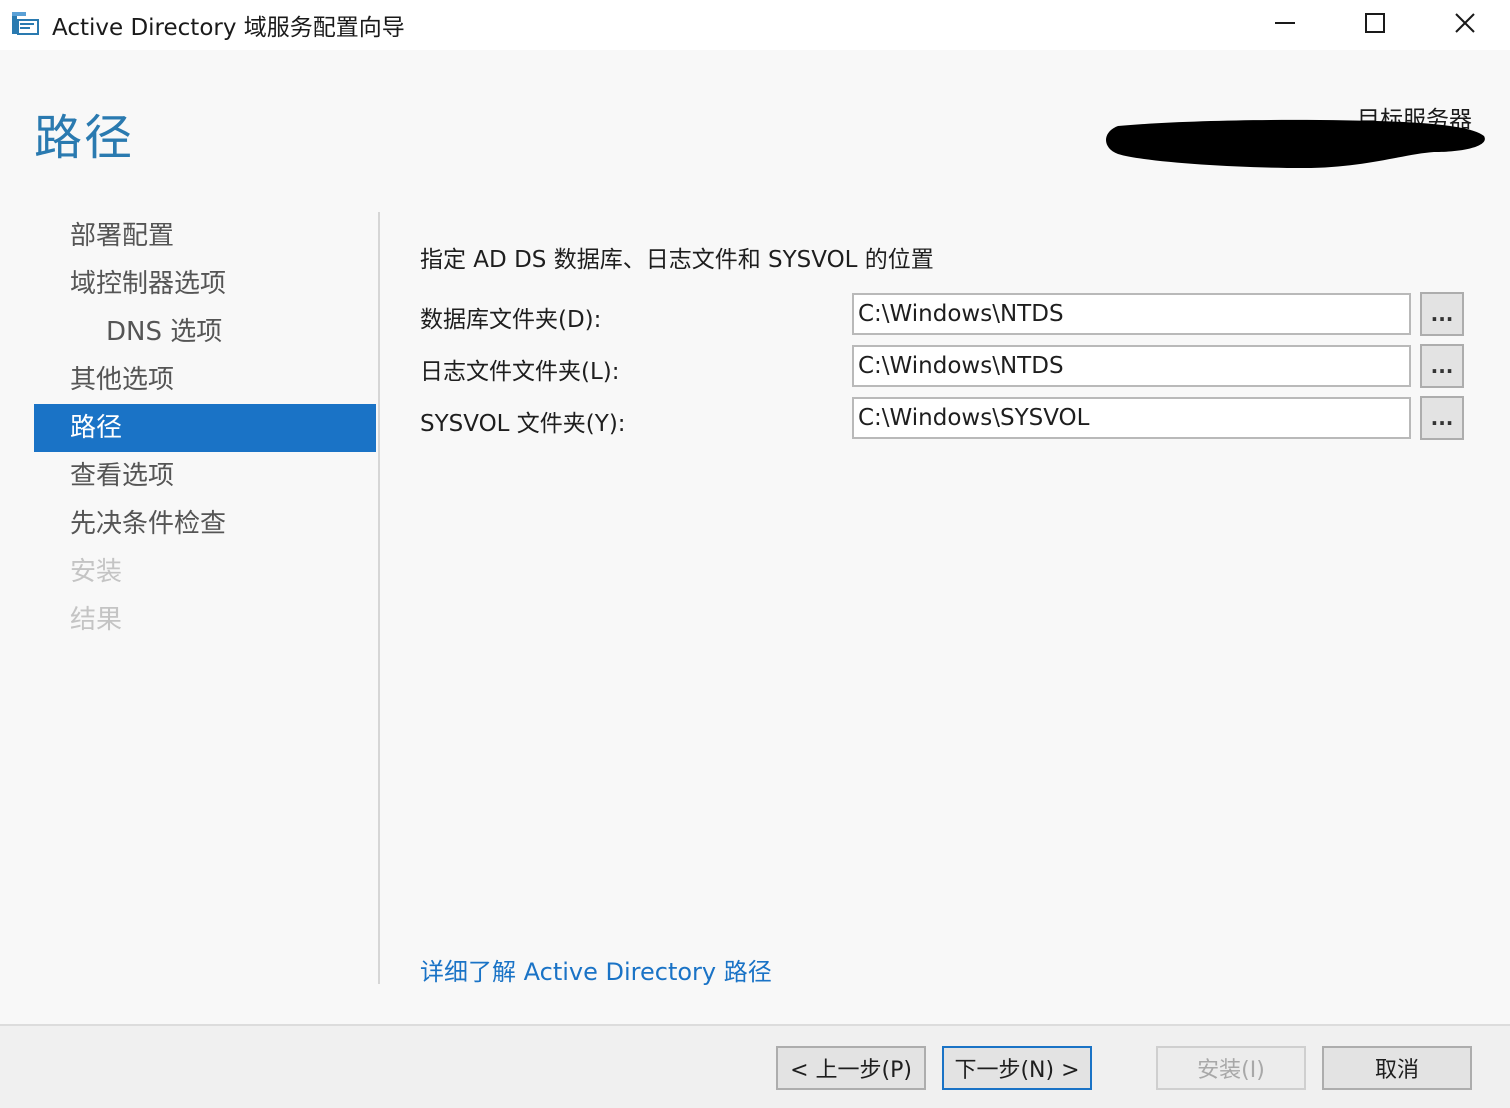 The image size is (1510, 1108). Describe the element at coordinates (122, 380) in the screenshot. I see `step-label: 其他选项` at that location.